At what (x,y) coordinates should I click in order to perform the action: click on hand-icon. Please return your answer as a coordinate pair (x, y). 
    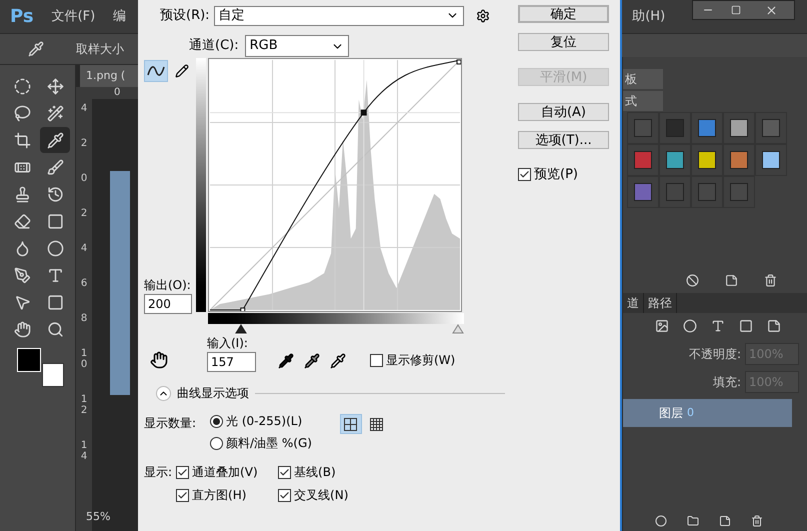
    Looking at the image, I should click on (22, 329).